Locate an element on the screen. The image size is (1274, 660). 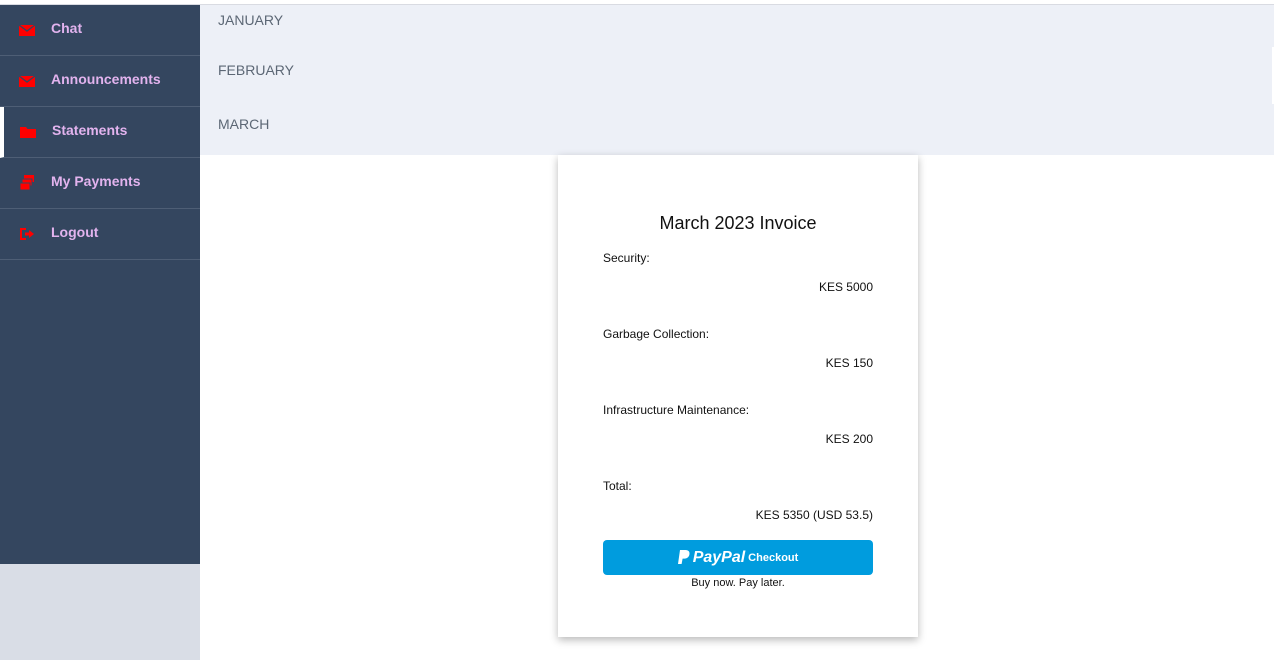
paypal-wordmark: PayPal is located at coordinates (719, 557).